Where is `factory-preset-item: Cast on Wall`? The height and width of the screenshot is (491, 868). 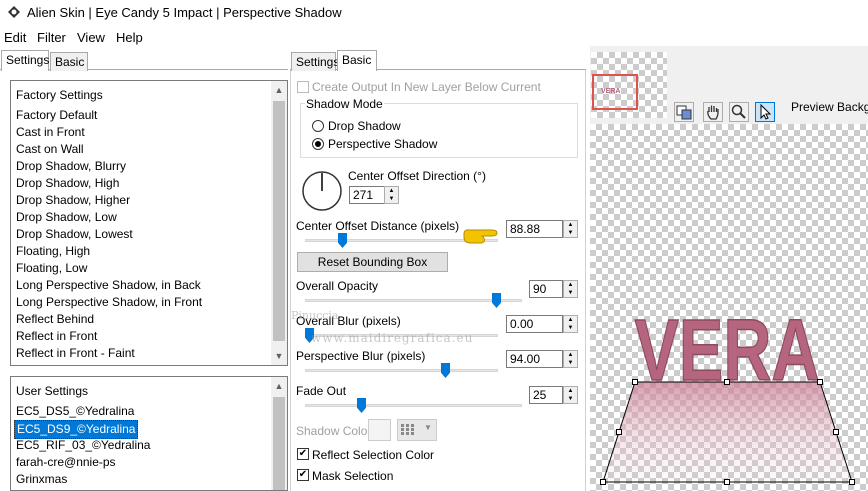
factory-preset-item: Cast on Wall is located at coordinates (50, 149).